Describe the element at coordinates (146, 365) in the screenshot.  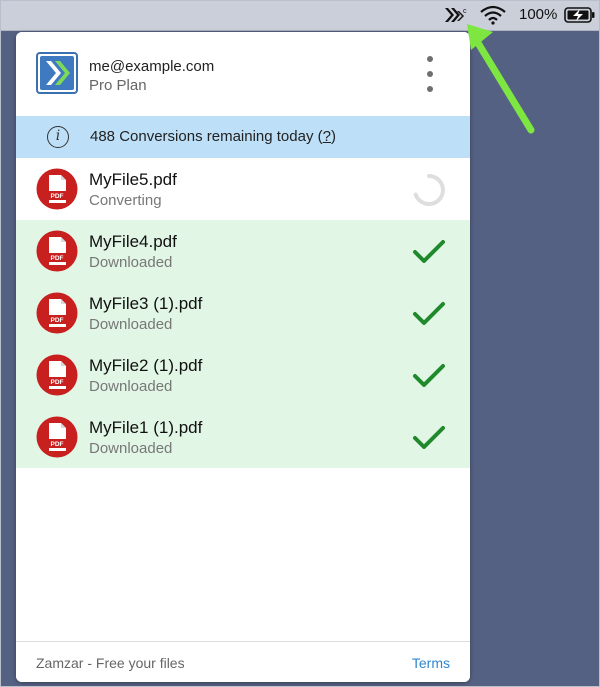
I see `file-name: MyFile2 (1).pdf` at that location.